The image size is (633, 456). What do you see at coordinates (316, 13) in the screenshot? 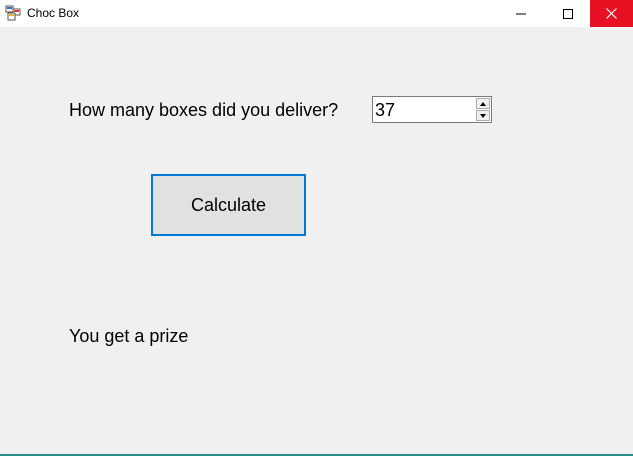
I see `title-bar: Choc Box` at bounding box center [316, 13].